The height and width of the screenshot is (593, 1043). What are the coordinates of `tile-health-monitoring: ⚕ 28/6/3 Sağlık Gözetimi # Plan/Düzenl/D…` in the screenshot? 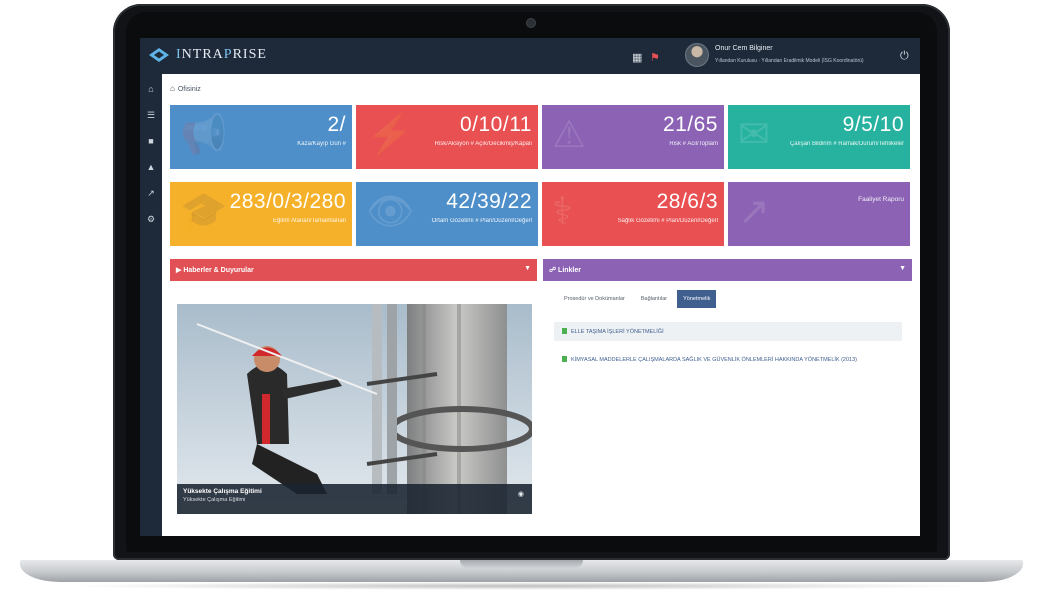 It's located at (633, 214).